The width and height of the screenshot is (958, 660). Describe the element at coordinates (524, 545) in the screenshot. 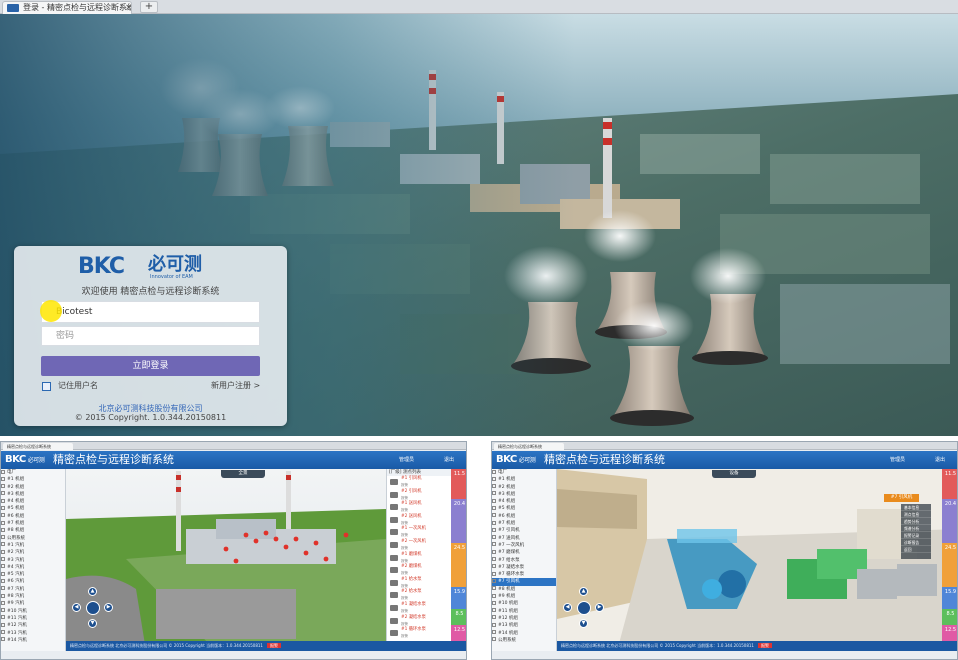

I see `tree-item: #7 一次风机` at that location.